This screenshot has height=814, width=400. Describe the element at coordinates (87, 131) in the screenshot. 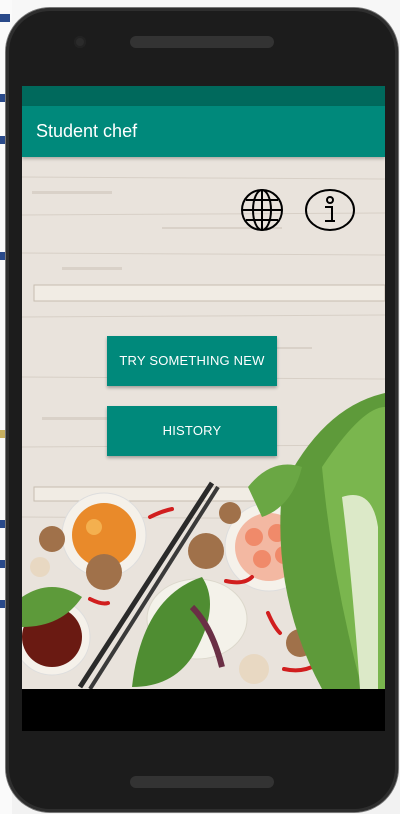

I see `app-title: Student chef` at that location.